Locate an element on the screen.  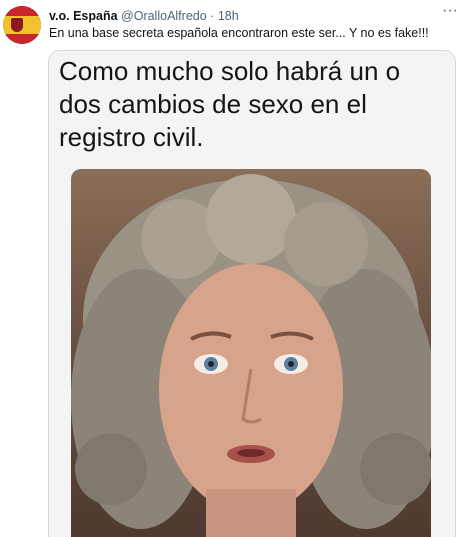
user-handle: @OralloAlfredo is located at coordinates (164, 16).